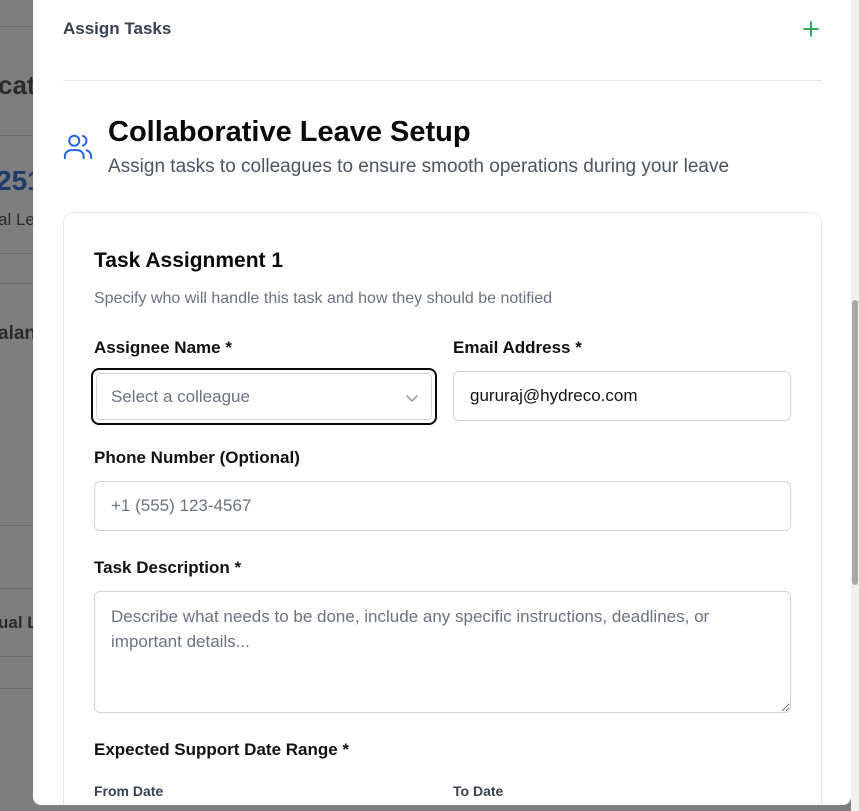 The image size is (859, 811). What do you see at coordinates (189, 260) in the screenshot?
I see `card-title: Task Assignment 1` at bounding box center [189, 260].